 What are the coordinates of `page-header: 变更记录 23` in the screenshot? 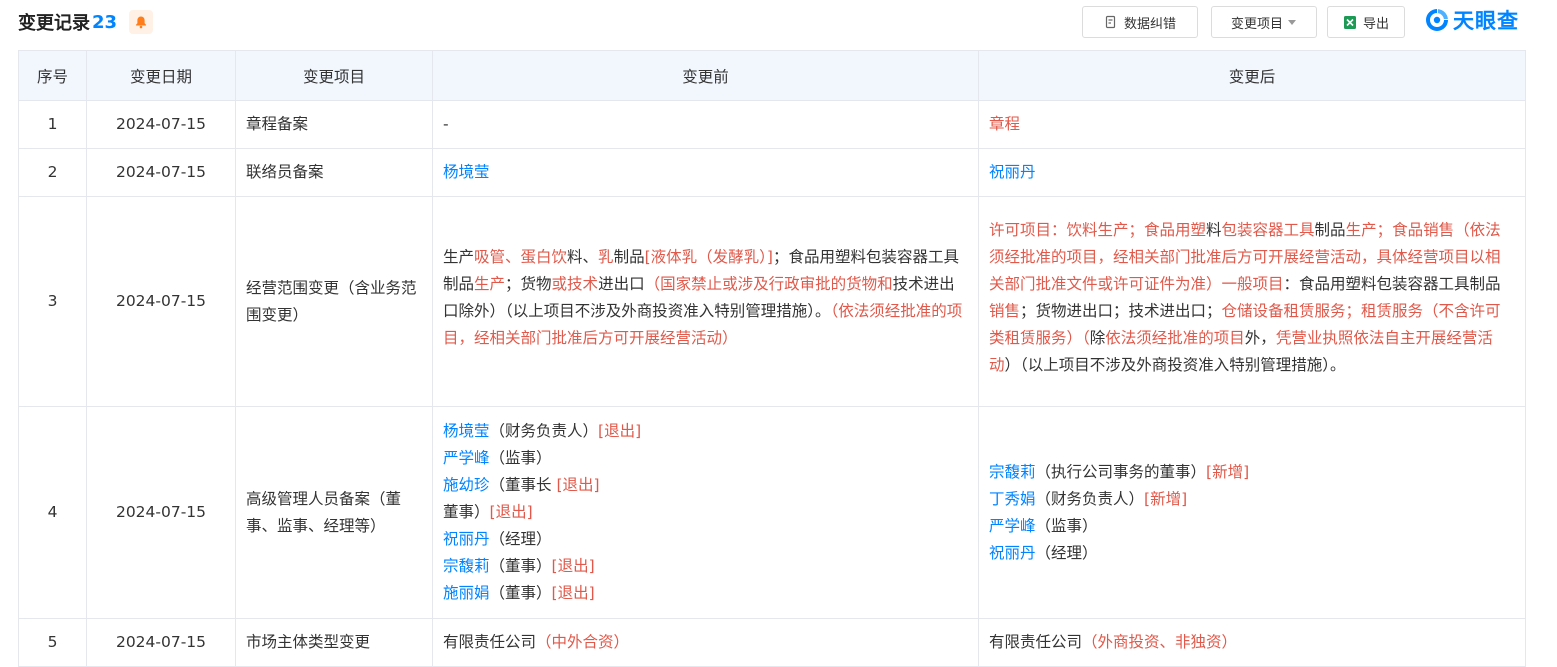 It's located at (86, 22).